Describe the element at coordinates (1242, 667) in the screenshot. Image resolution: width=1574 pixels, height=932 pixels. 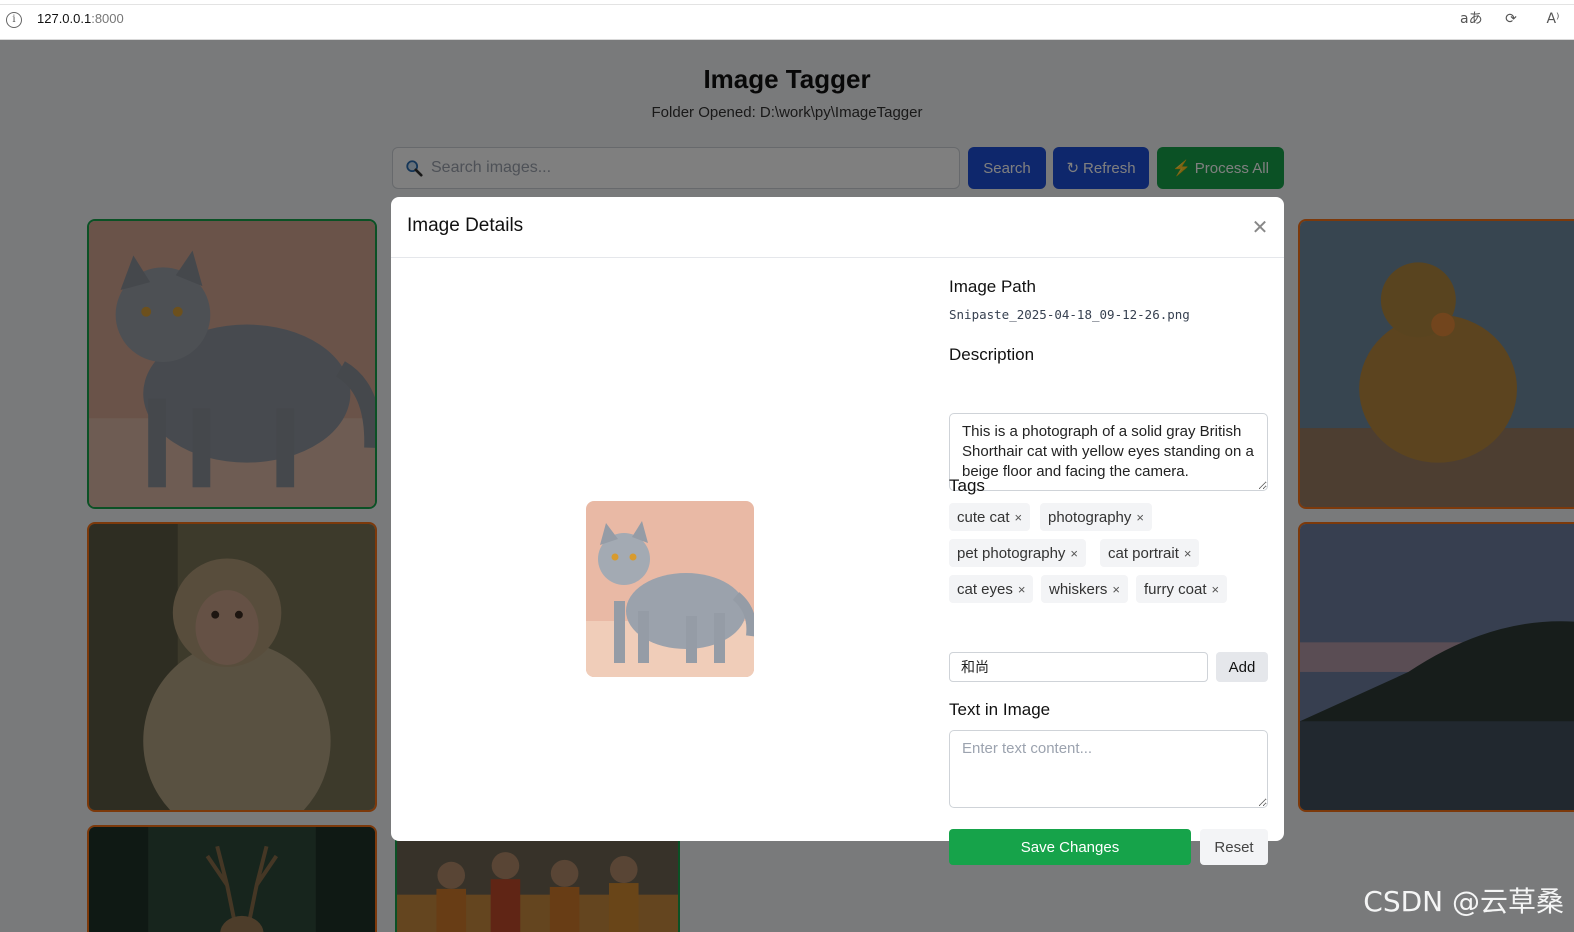
I see `add-tag-button: Add` at that location.